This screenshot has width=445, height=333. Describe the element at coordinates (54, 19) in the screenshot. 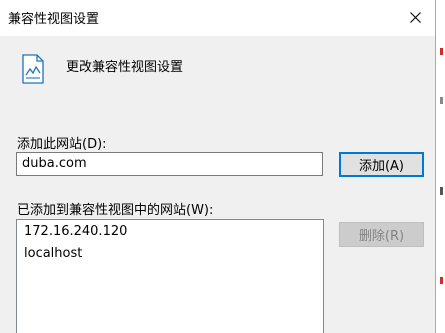

I see `window-title: 兼容性视图设置` at that location.